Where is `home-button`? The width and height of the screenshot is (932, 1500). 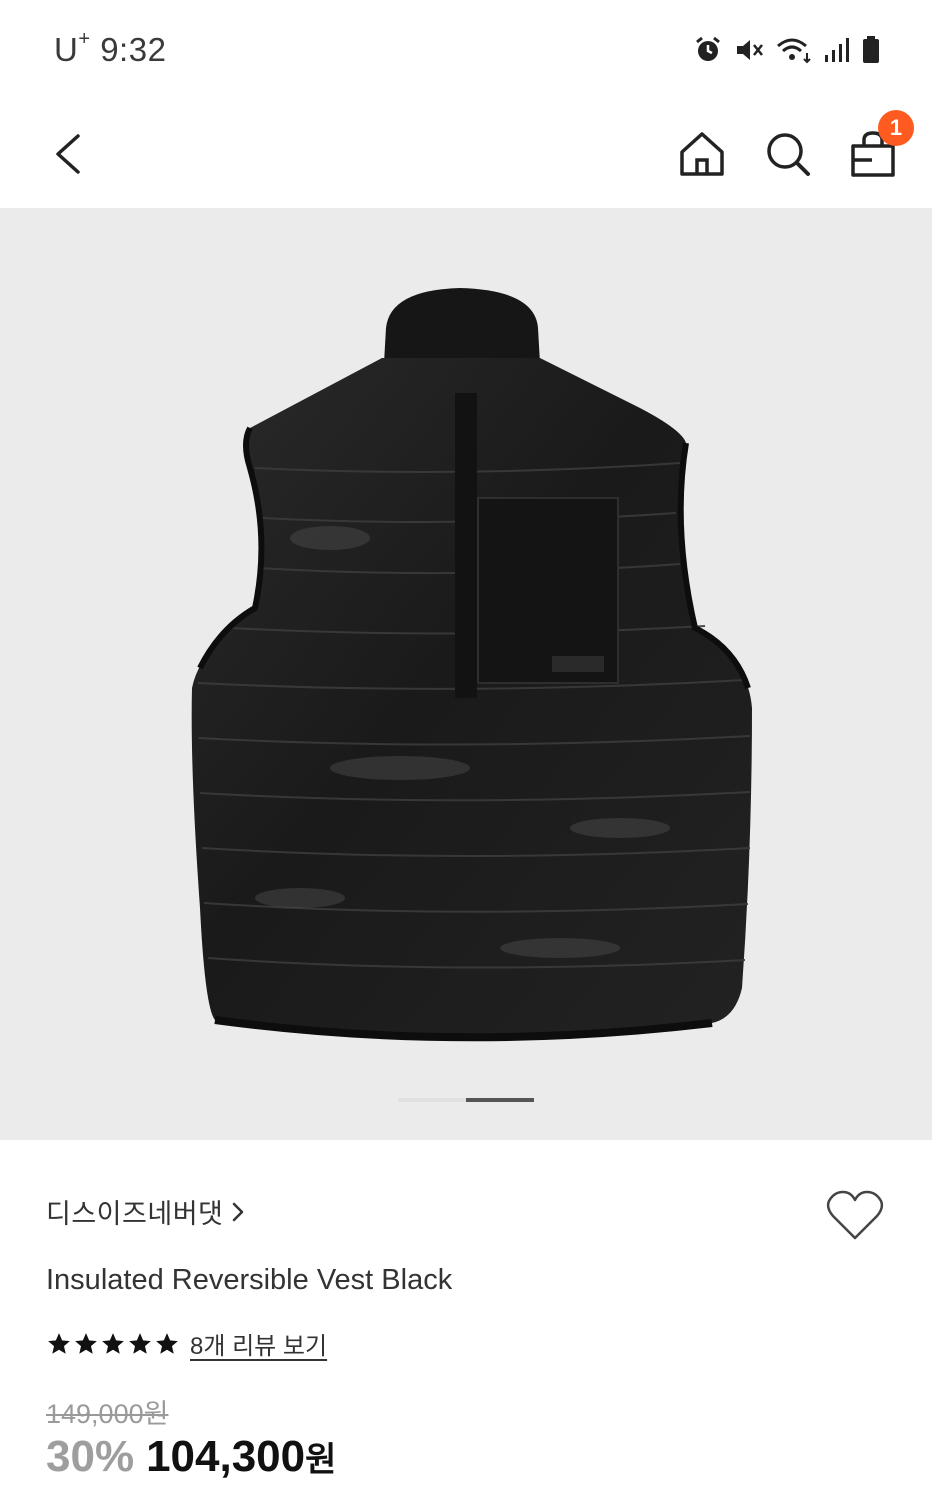 home-button is located at coordinates (702, 154).